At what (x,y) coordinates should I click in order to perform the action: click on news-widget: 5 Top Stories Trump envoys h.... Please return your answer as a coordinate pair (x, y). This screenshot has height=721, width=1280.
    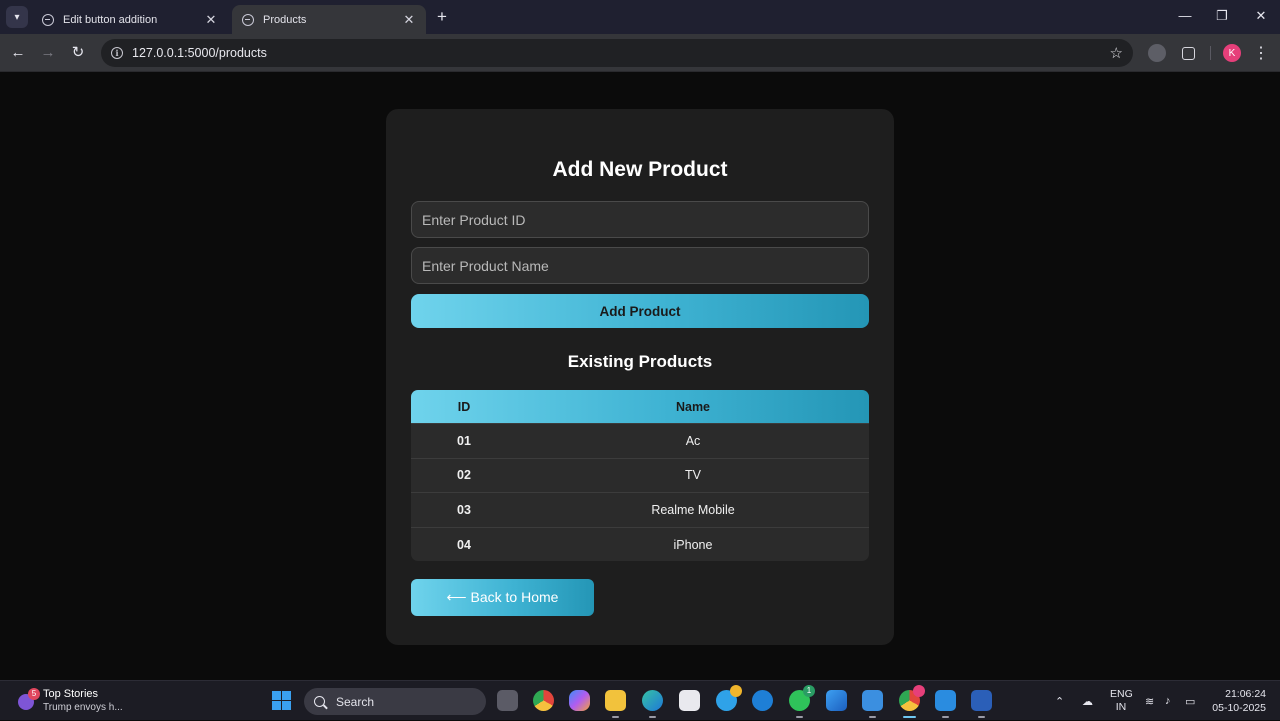
    Looking at the image, I should click on (79, 701).